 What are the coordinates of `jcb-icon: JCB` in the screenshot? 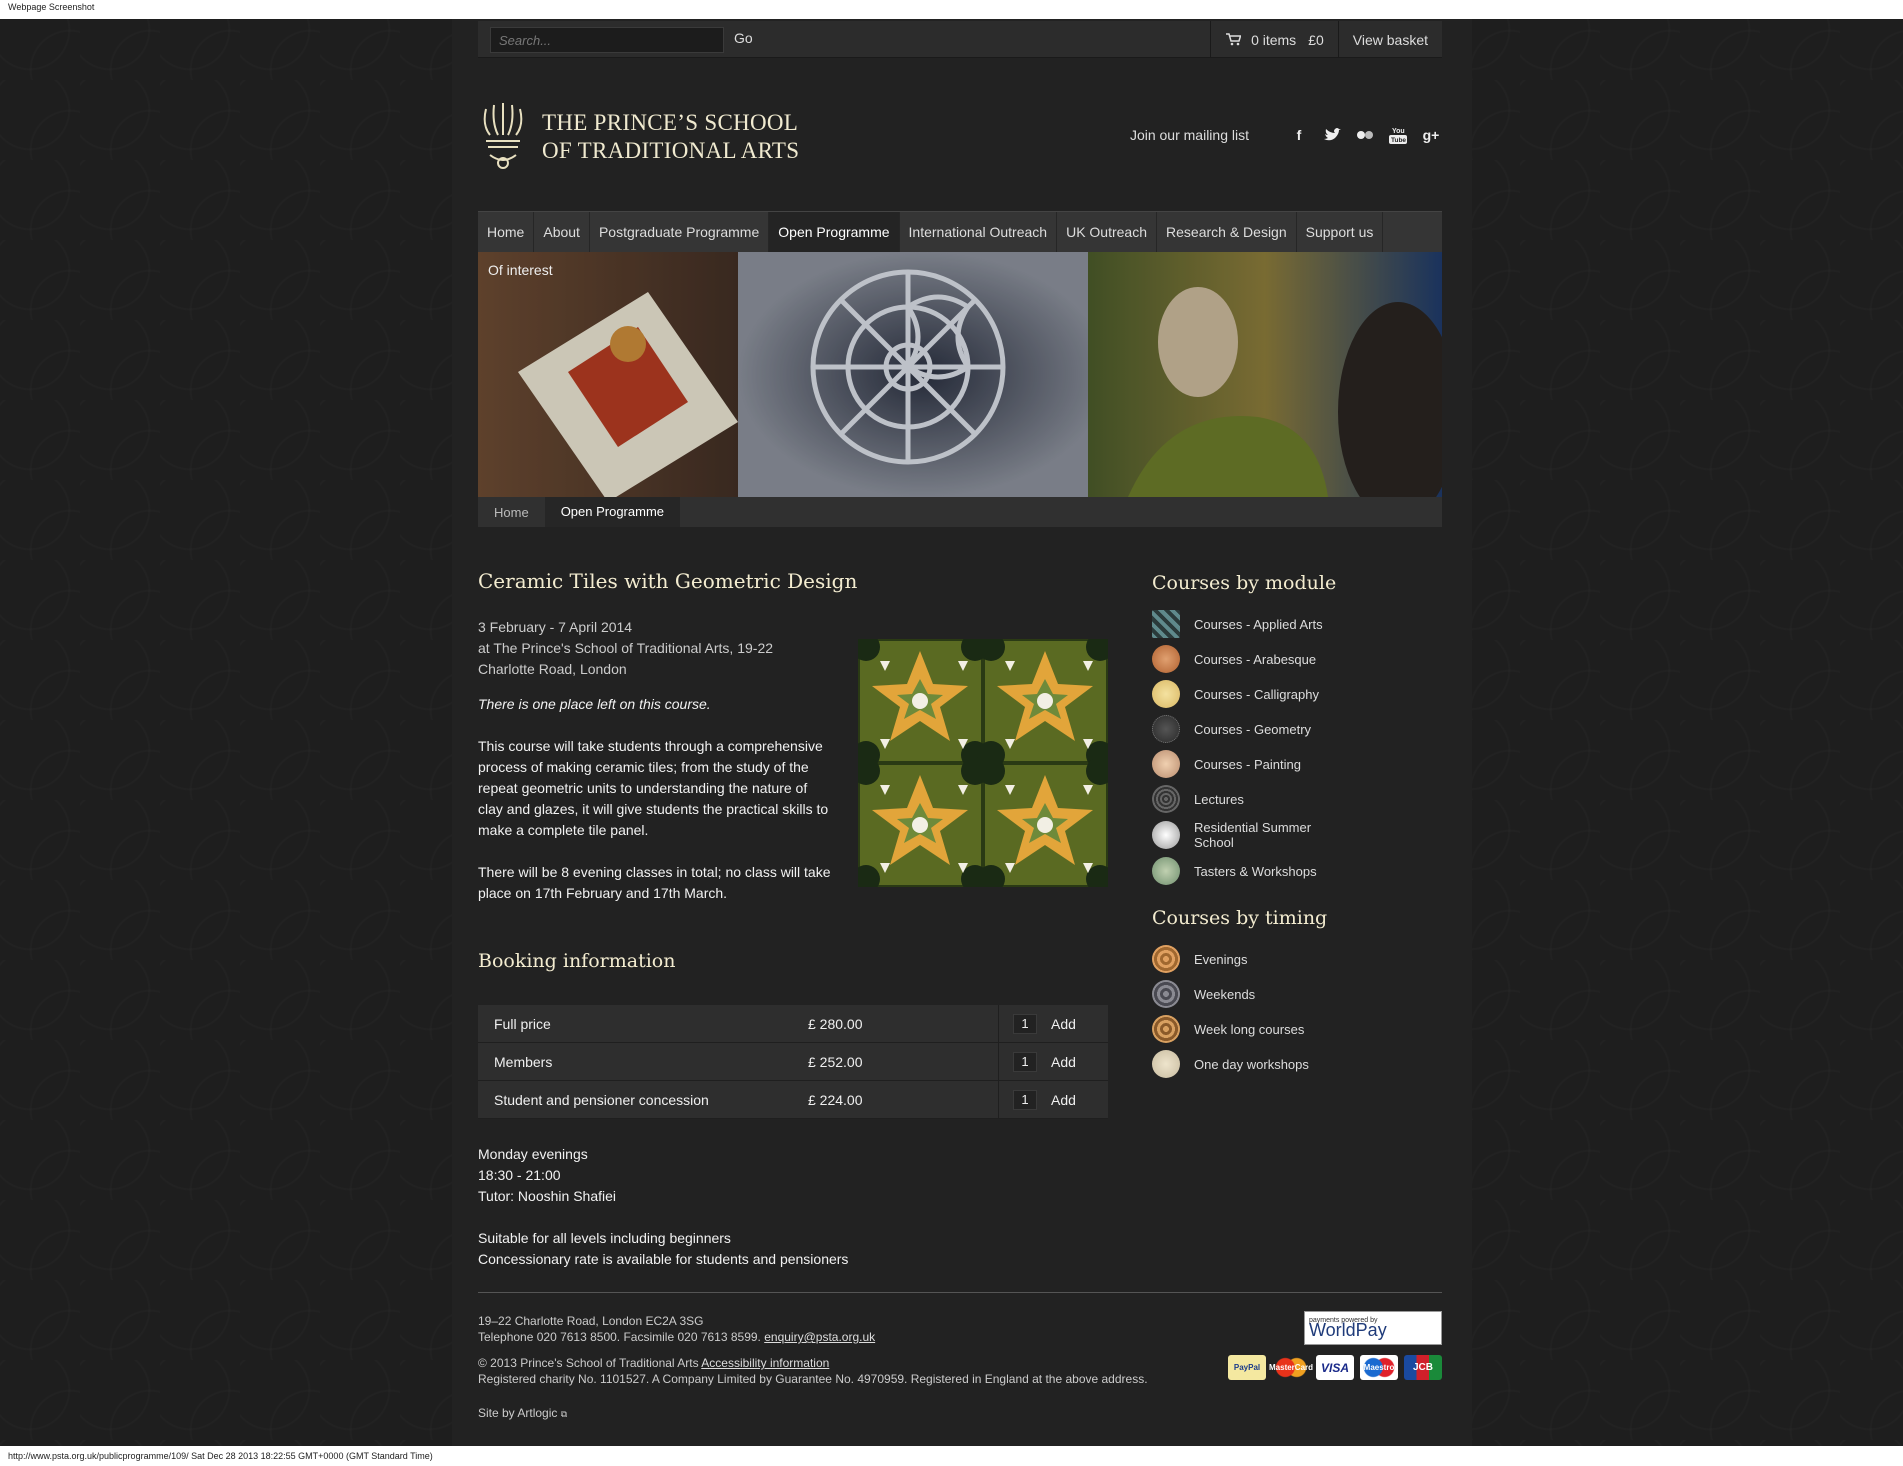 It's located at (1423, 1367).